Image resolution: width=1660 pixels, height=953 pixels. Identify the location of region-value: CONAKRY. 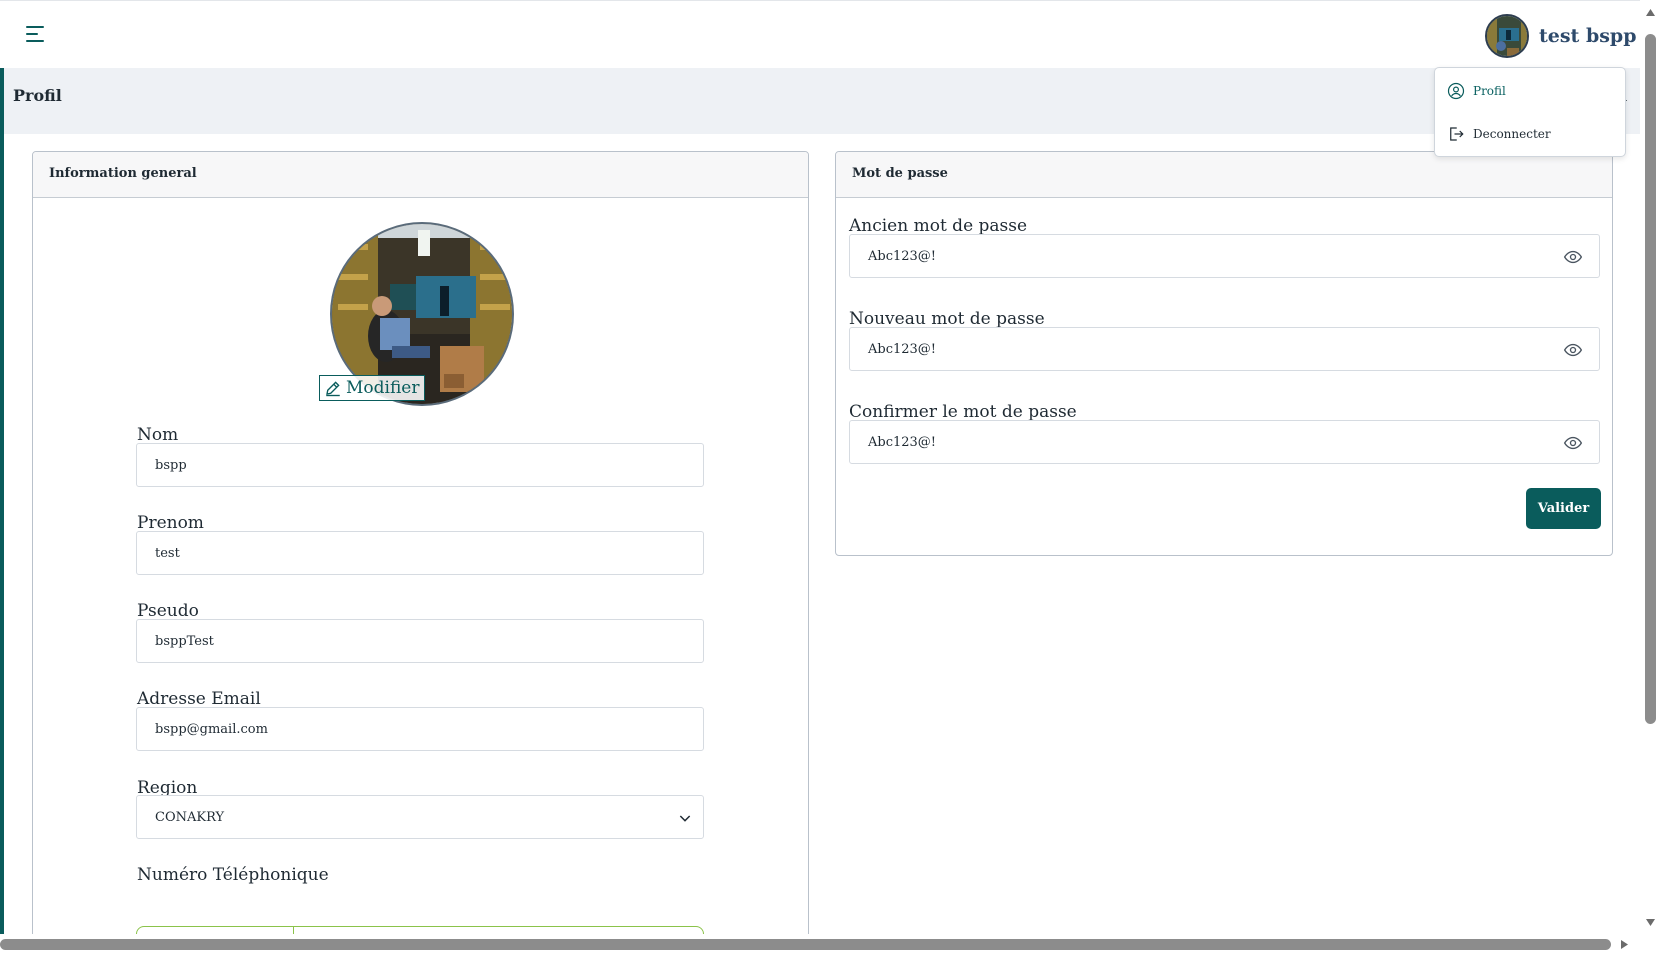
(190, 817).